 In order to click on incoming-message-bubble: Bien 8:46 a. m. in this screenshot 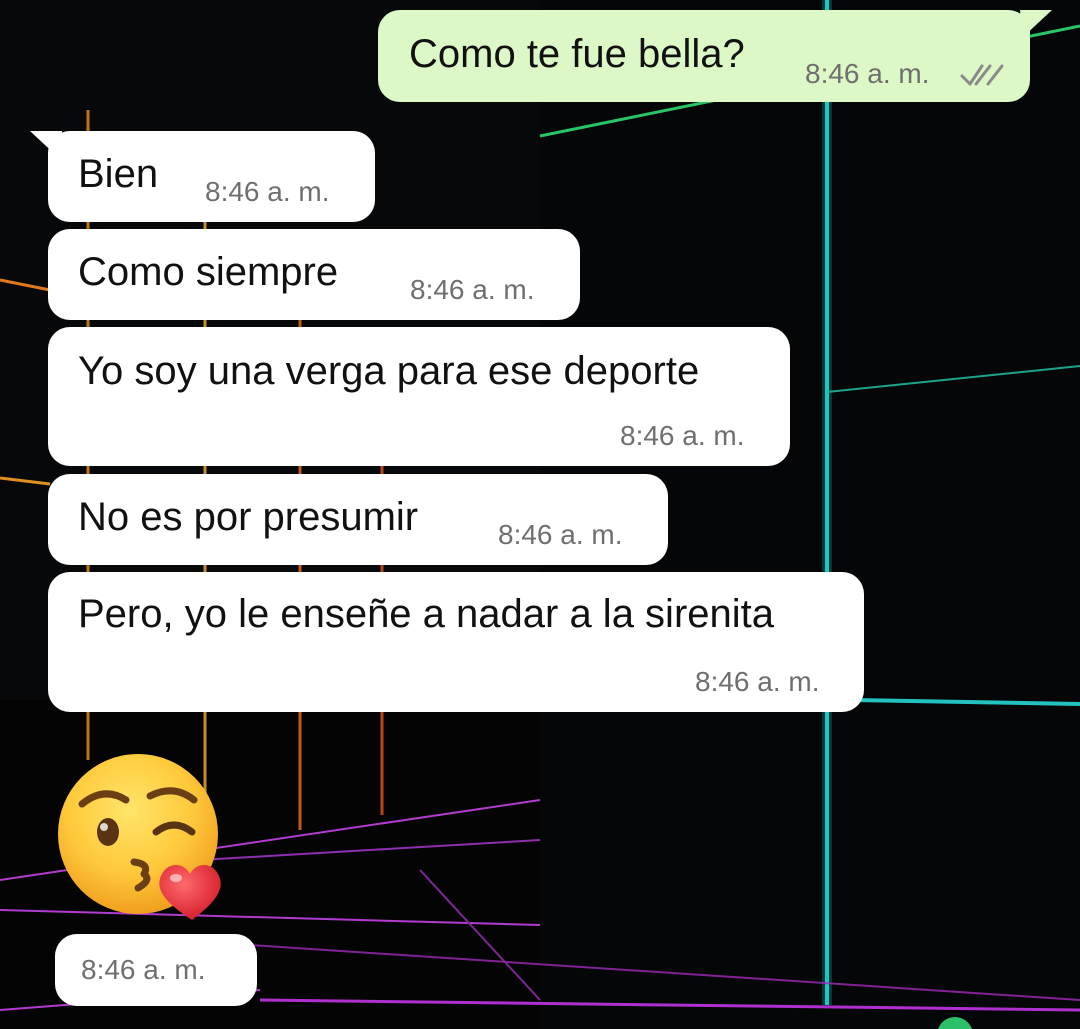, I will do `click(211, 176)`.